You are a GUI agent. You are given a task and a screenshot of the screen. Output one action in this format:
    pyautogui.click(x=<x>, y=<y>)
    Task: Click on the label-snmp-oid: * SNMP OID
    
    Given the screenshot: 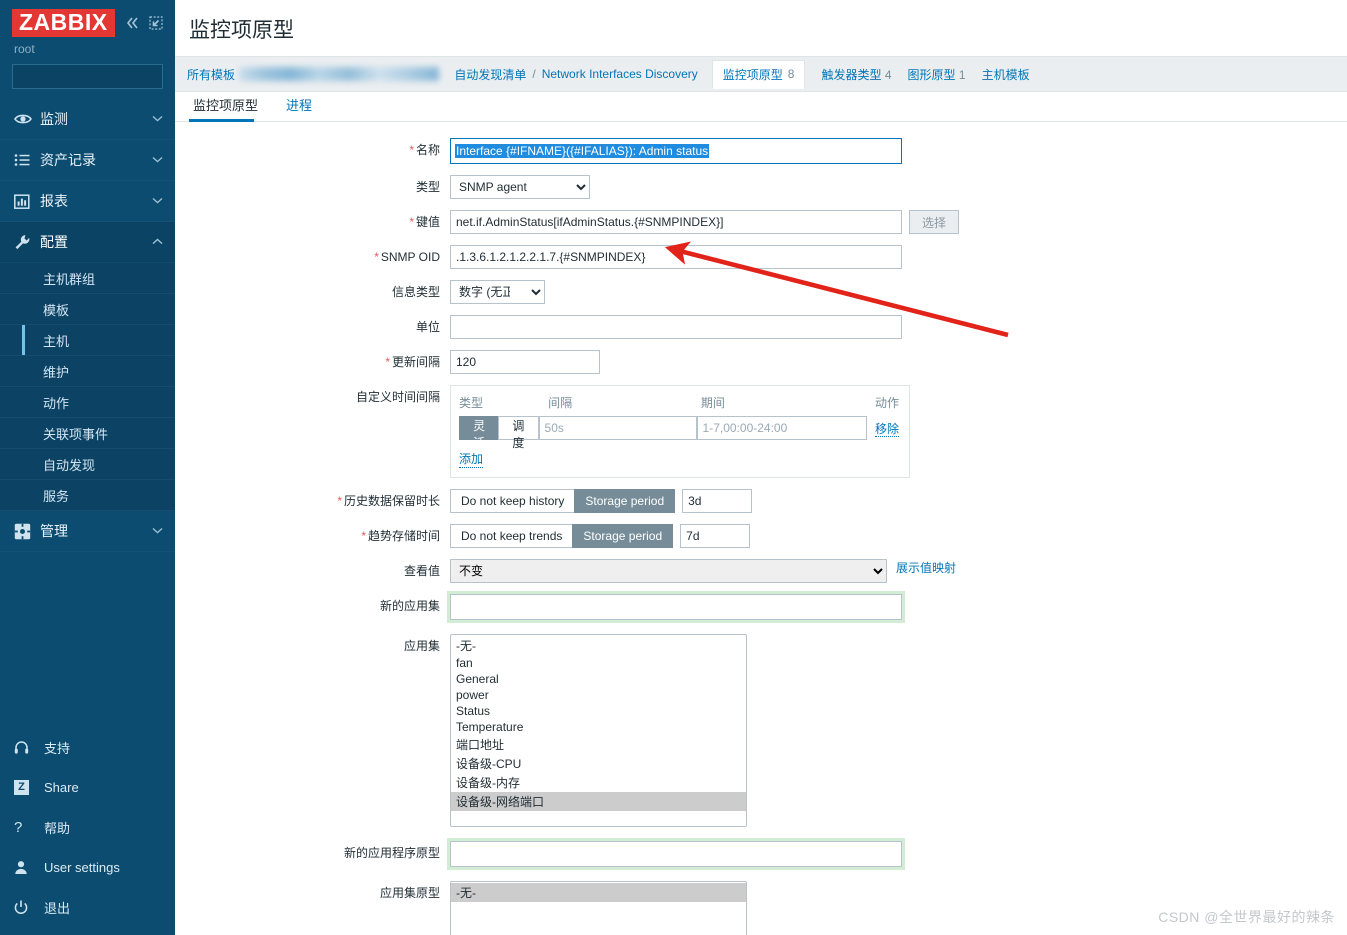 What is the action you would take?
    pyautogui.click(x=312, y=254)
    